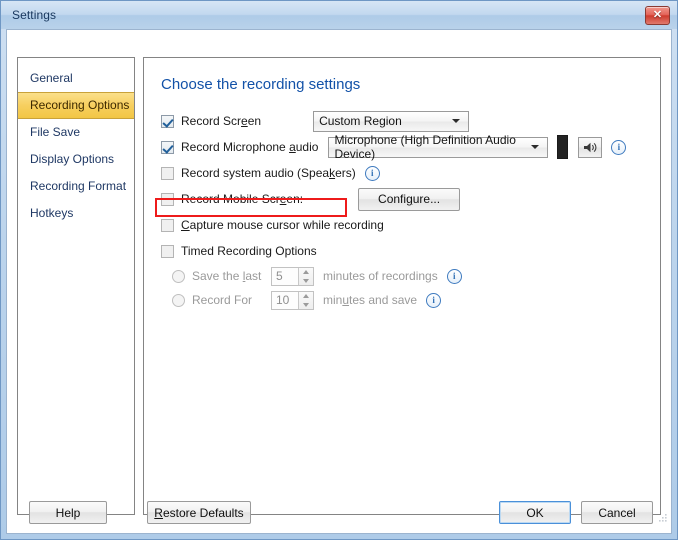  Describe the element at coordinates (305, 300) in the screenshot. I see `record-for-spin-buttons` at that location.